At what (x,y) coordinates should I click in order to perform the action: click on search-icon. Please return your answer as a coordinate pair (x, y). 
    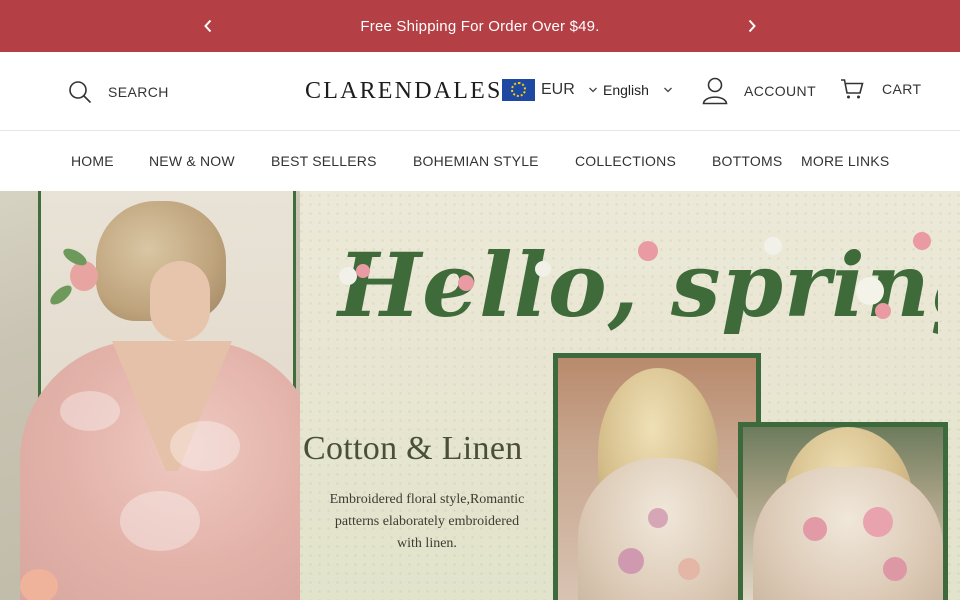
    Looking at the image, I should click on (80, 92).